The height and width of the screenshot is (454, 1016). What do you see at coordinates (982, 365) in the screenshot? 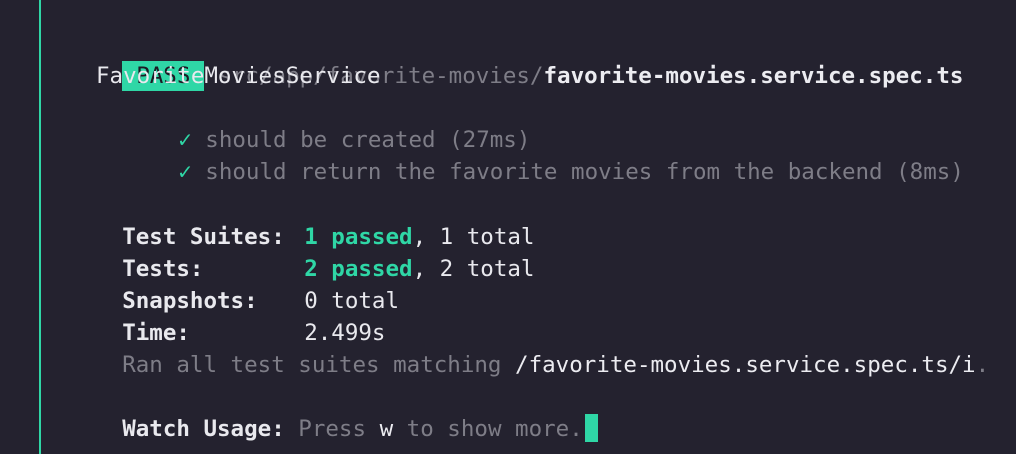
I see `ran-suffix: .` at bounding box center [982, 365].